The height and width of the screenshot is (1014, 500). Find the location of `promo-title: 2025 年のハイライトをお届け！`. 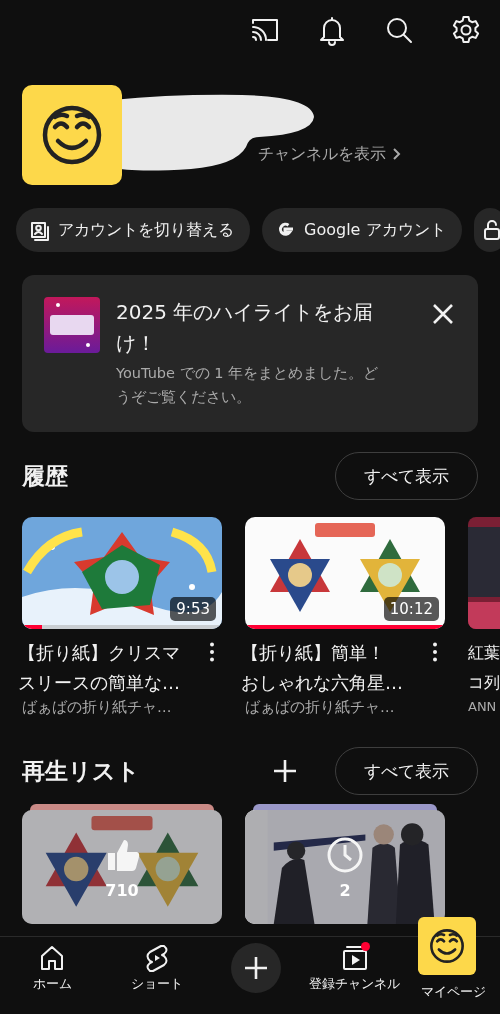

promo-title: 2025 年のハイライトをお届け！ is located at coordinates (245, 328).